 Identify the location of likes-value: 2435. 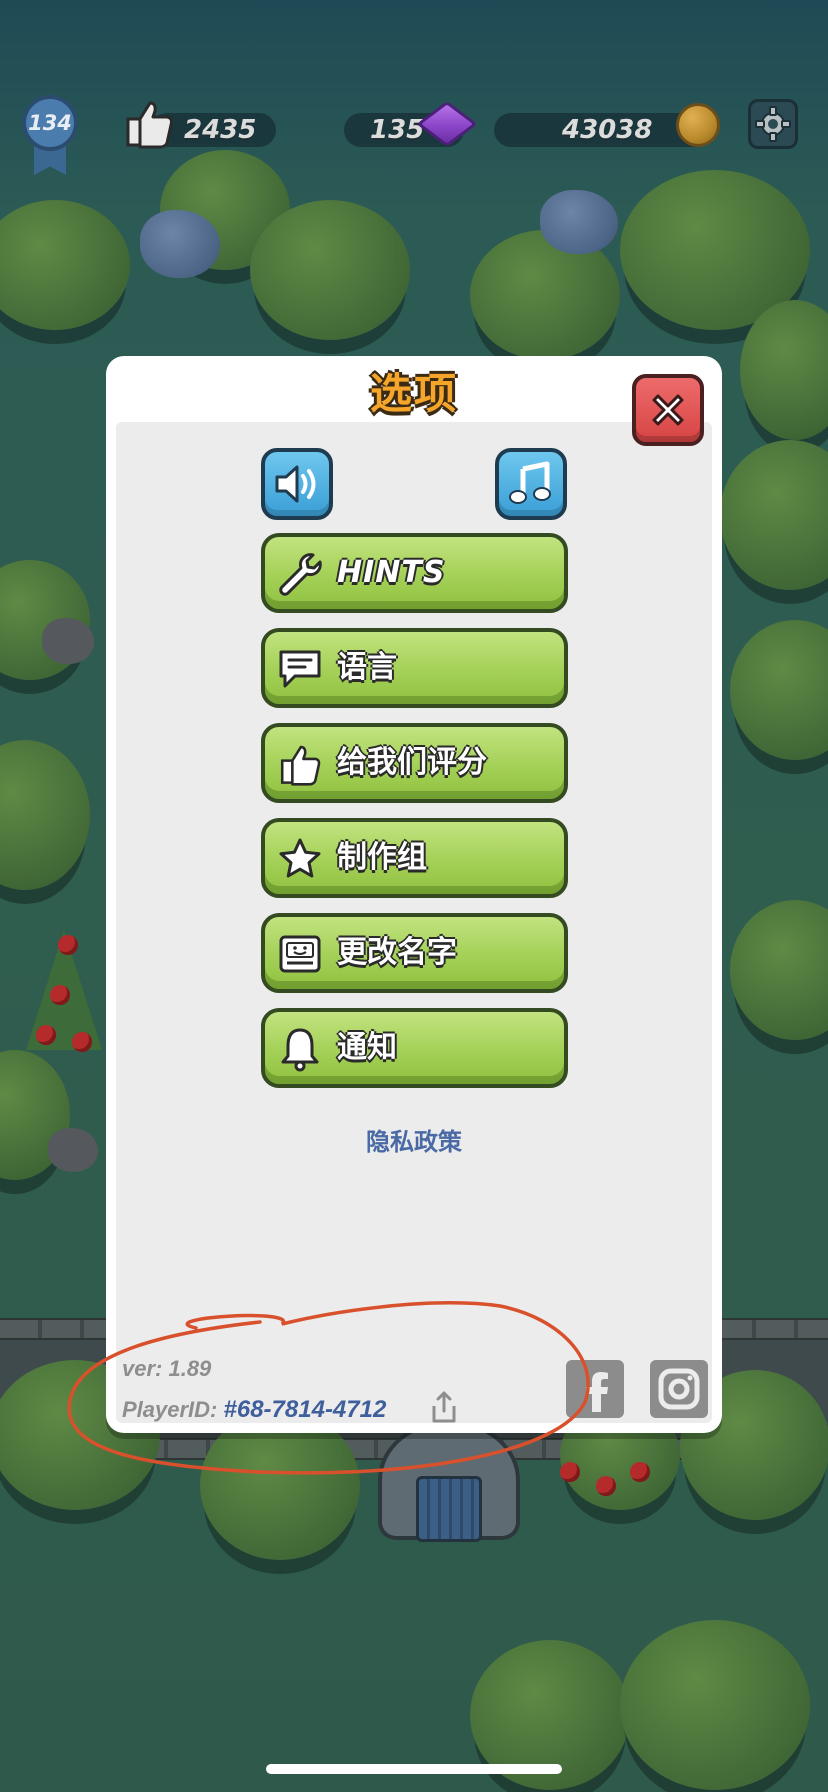
(220, 130).